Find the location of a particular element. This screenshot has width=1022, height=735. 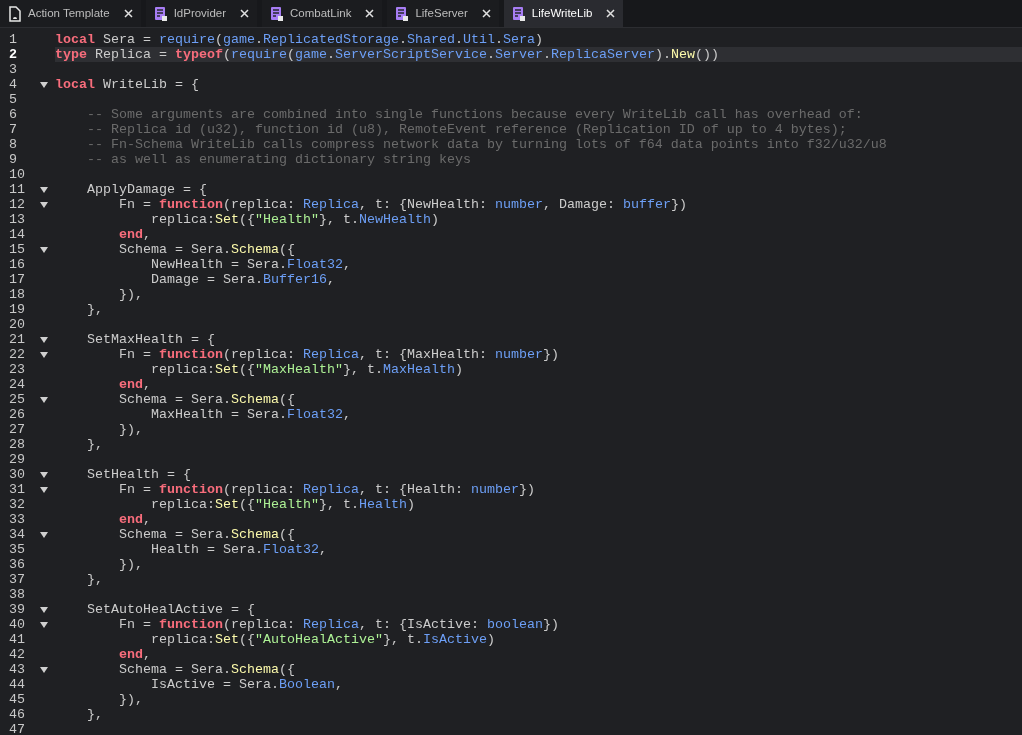

line-number: 3 is located at coordinates (13, 69).